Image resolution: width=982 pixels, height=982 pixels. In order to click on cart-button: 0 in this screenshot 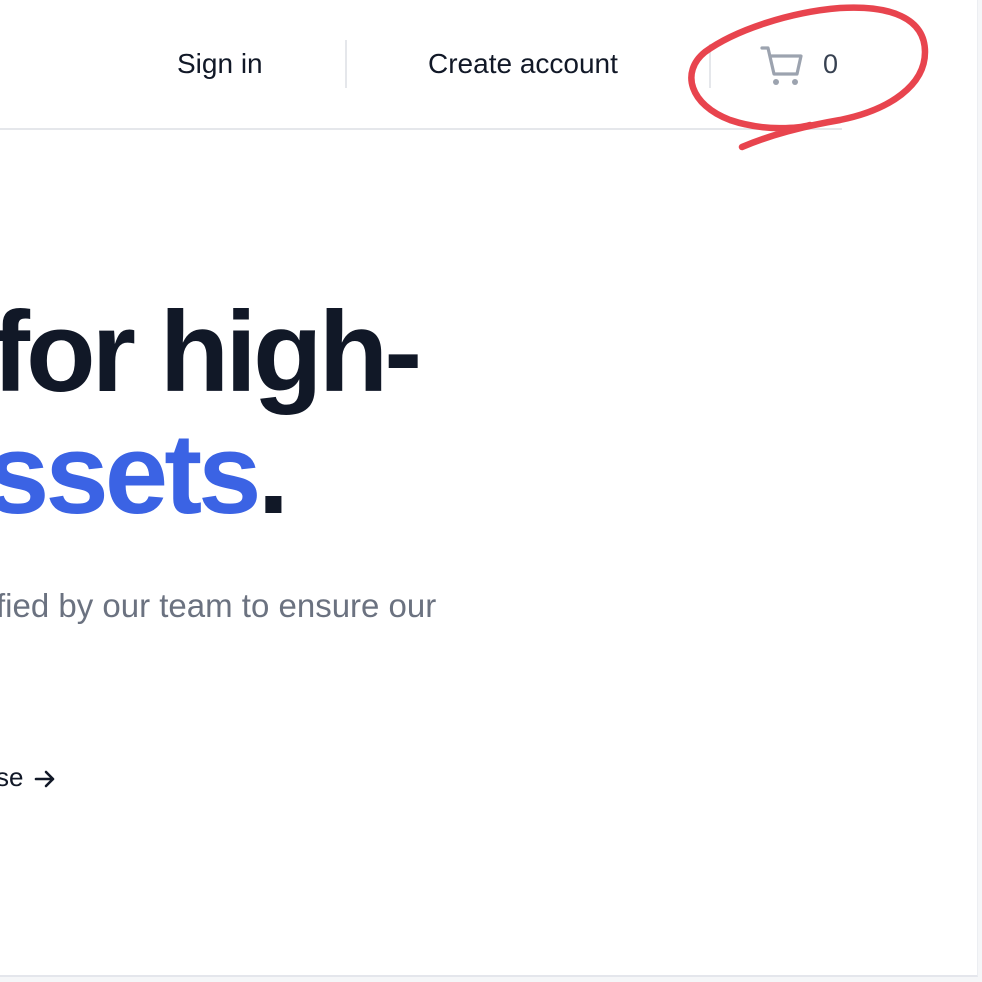, I will do `click(797, 64)`.